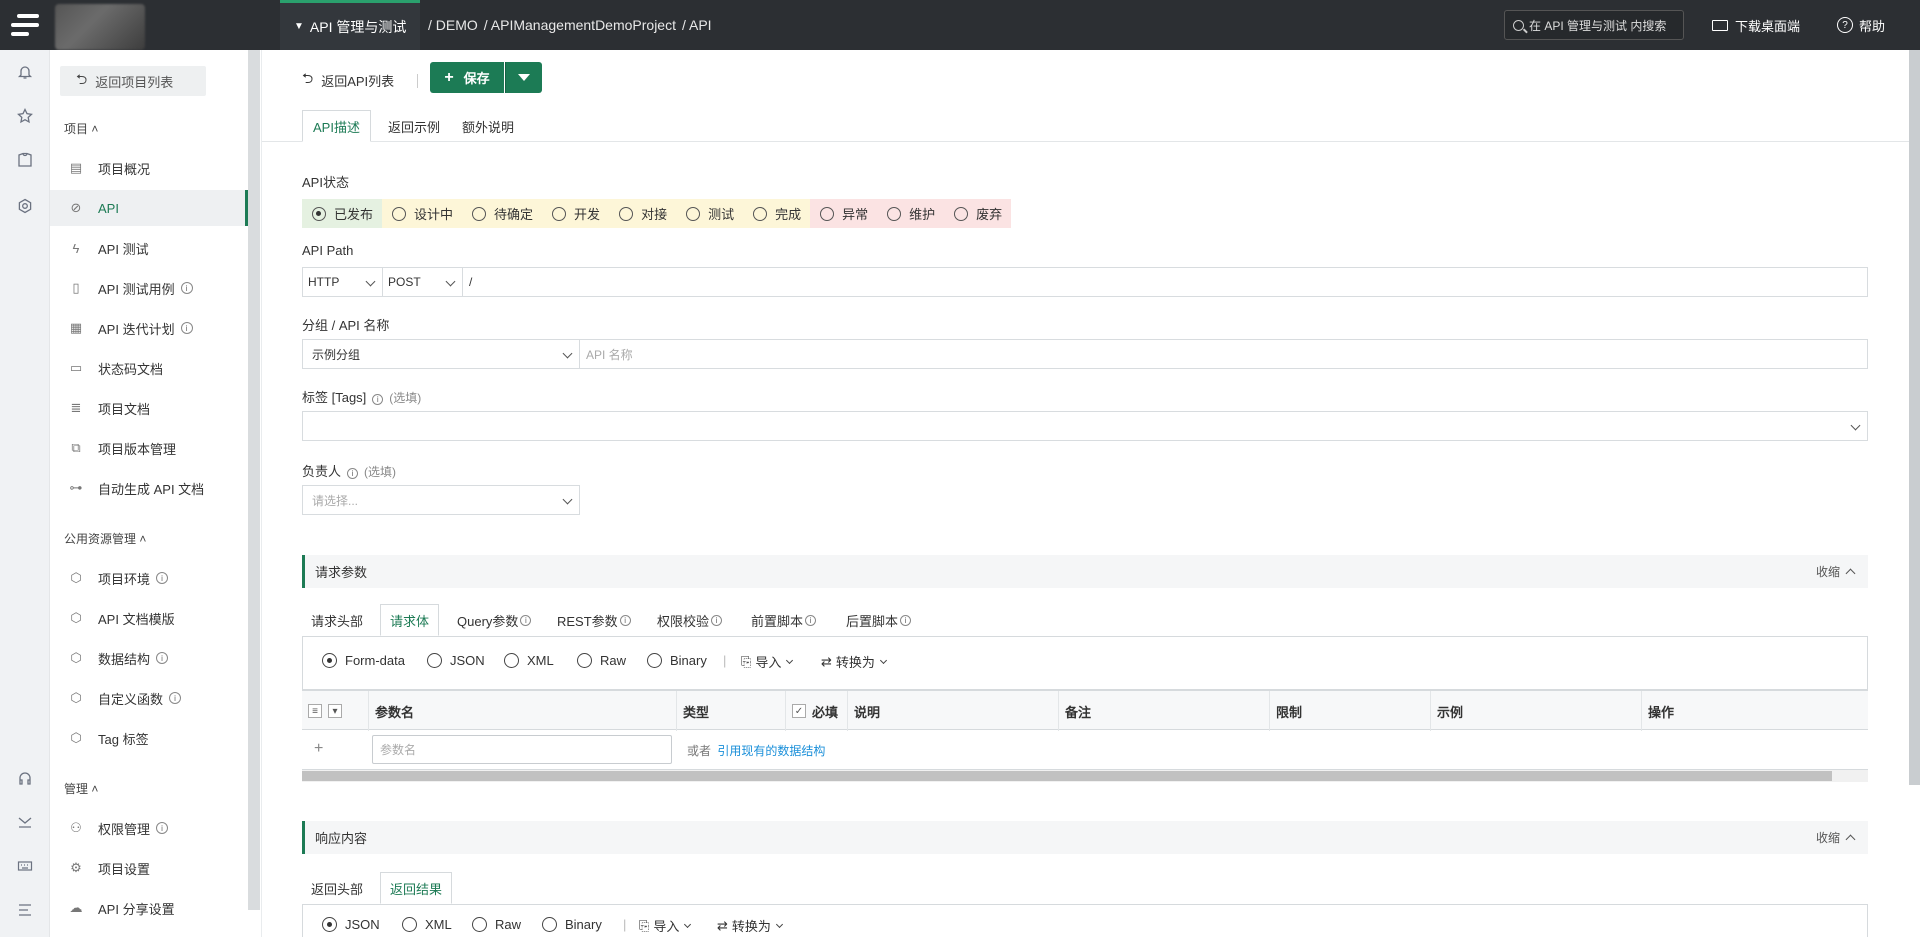 The height and width of the screenshot is (937, 1920). I want to click on workspace-avatar, so click(100, 27).